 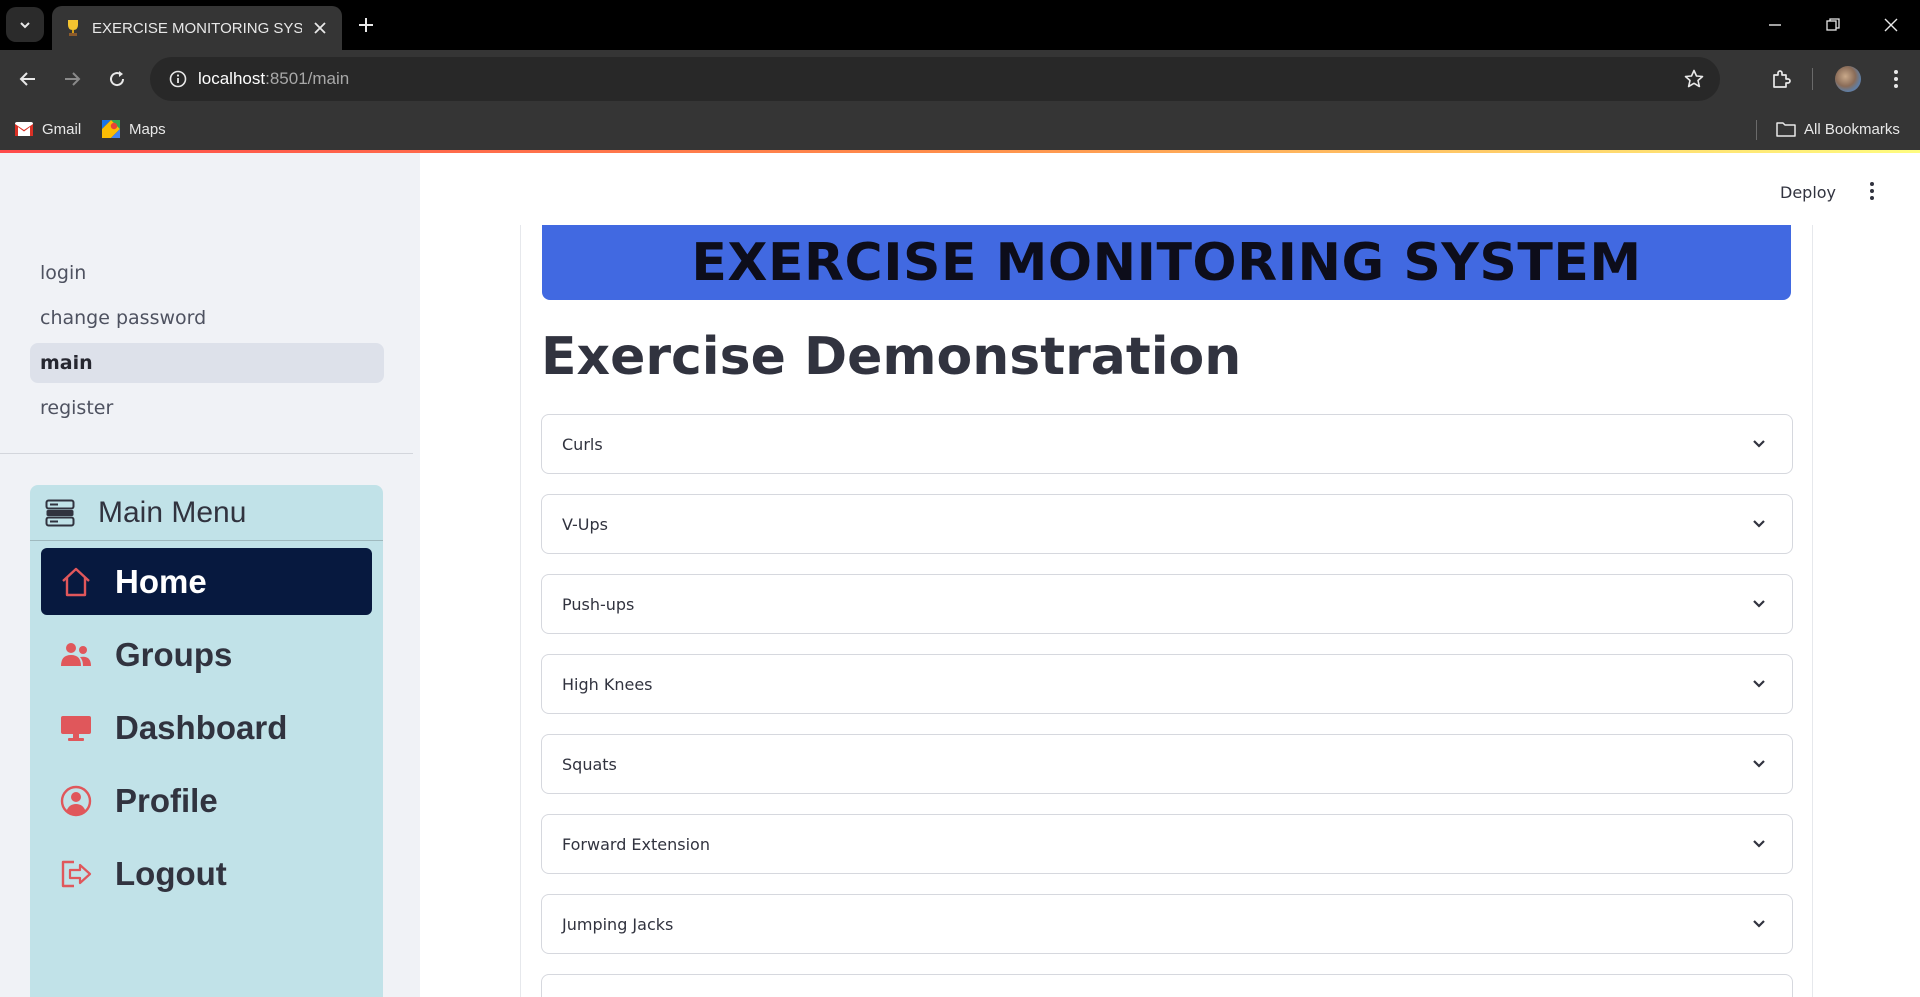 I want to click on expander-forward-extension: Forward Extension, so click(x=1167, y=844).